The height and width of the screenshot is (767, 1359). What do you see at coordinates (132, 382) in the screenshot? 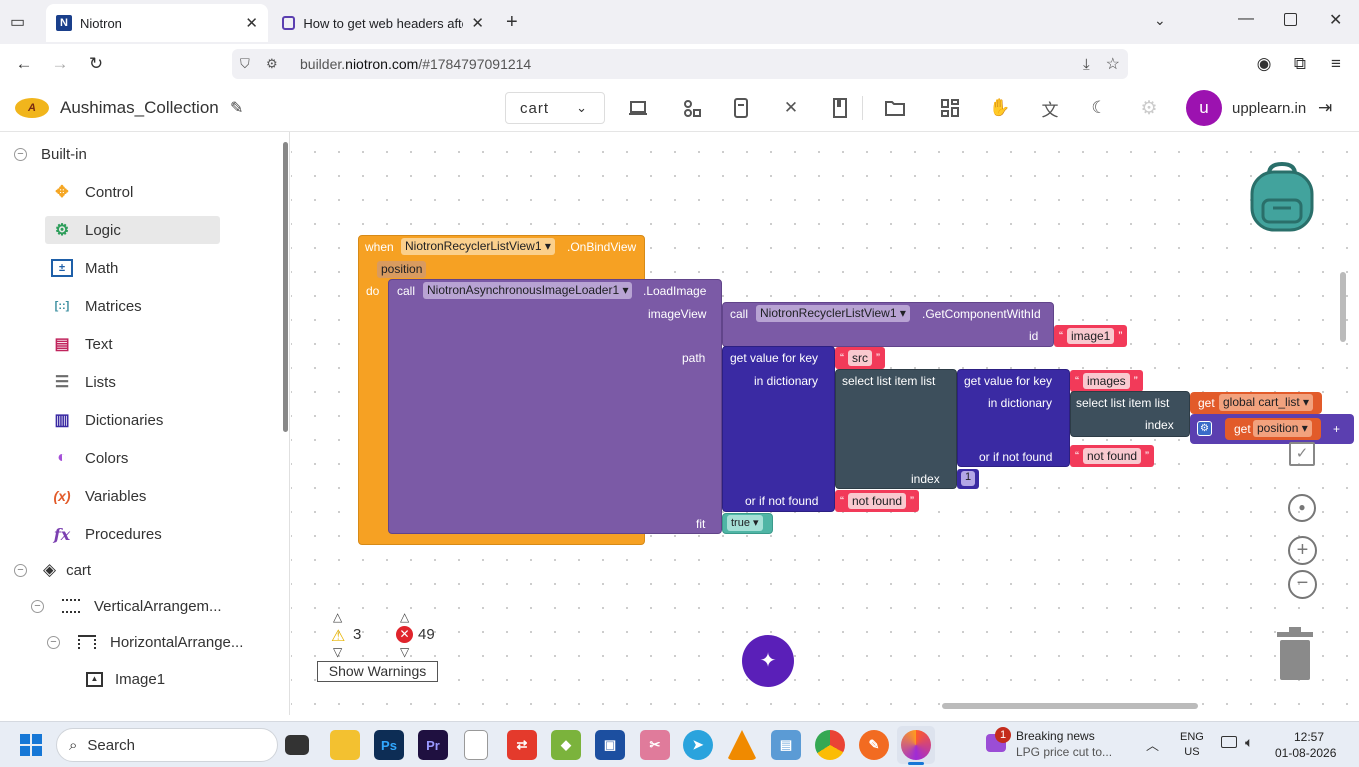
I see `category-lists: ☰ Lists` at bounding box center [132, 382].